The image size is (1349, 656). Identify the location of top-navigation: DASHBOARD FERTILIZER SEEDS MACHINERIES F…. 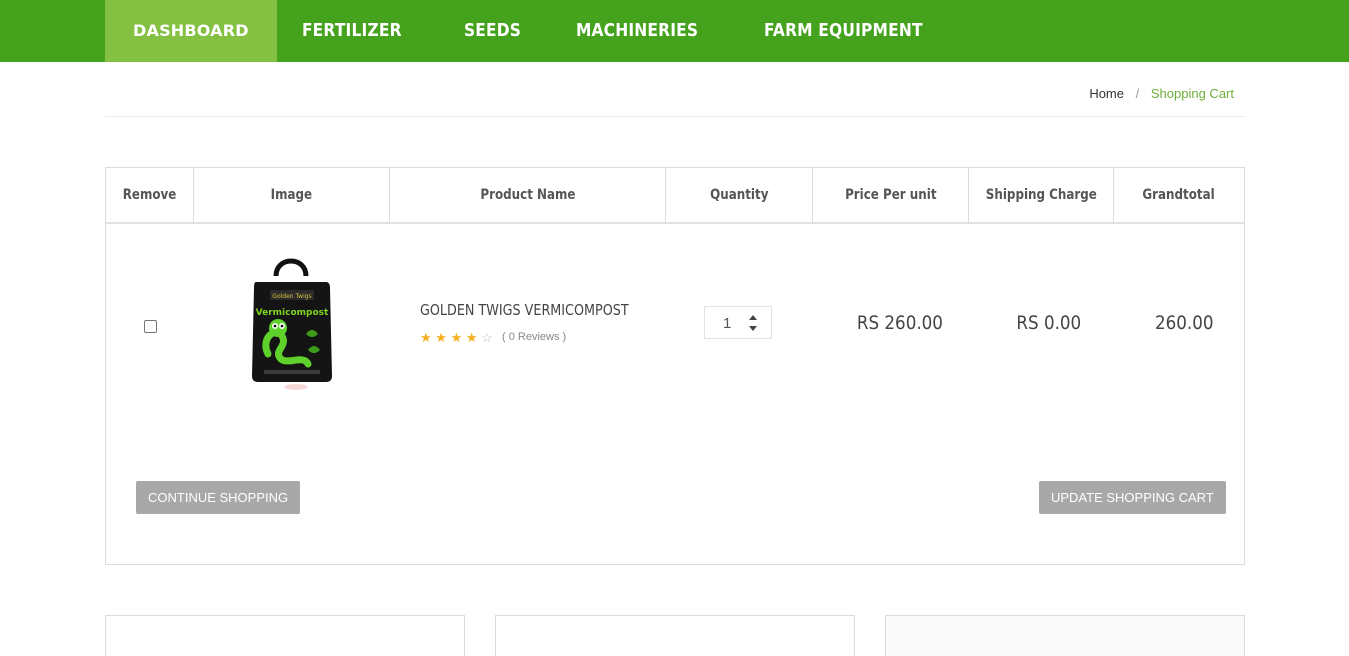
(674, 31).